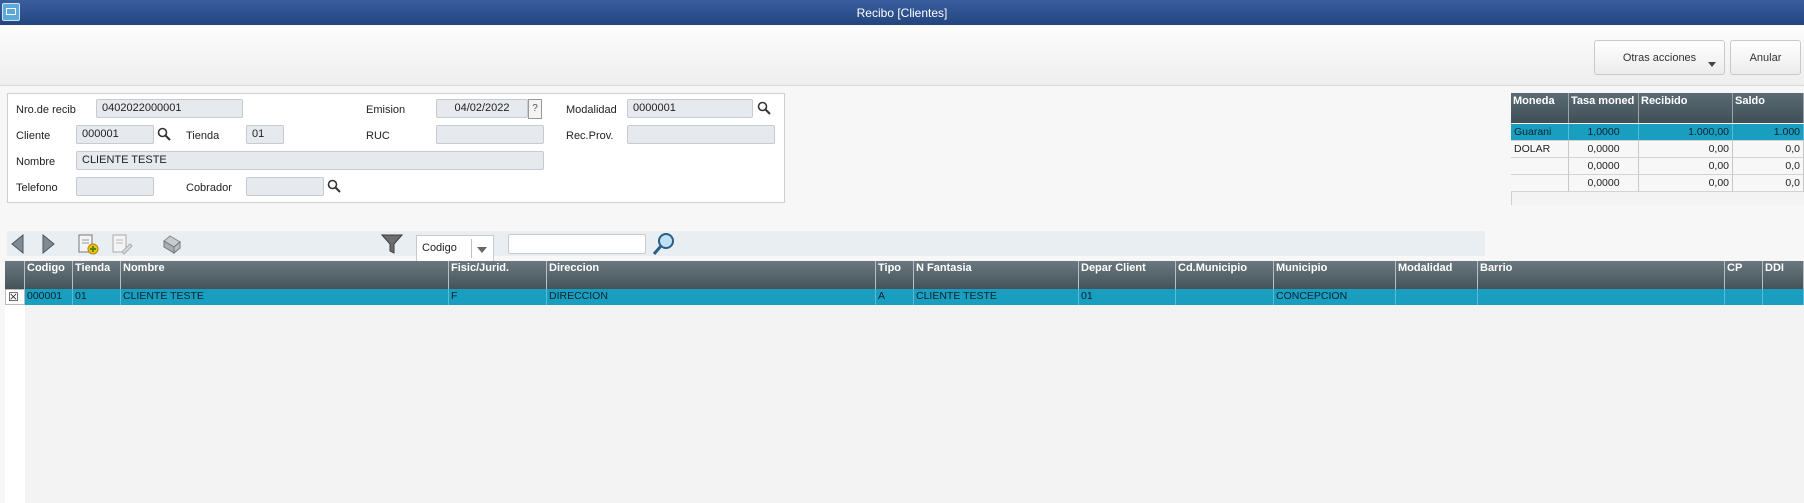 The height and width of the screenshot is (503, 1804). I want to click on search-input, so click(577, 244).